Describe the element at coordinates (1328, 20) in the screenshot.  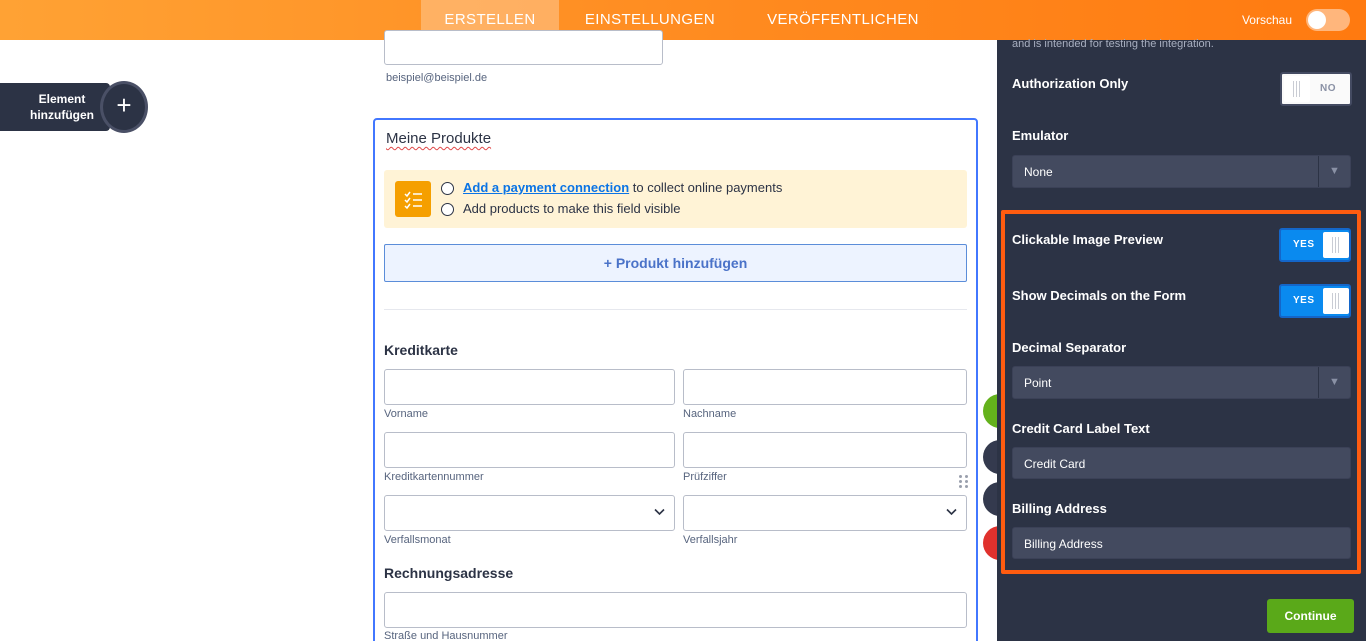
I see `preview-toggle` at that location.